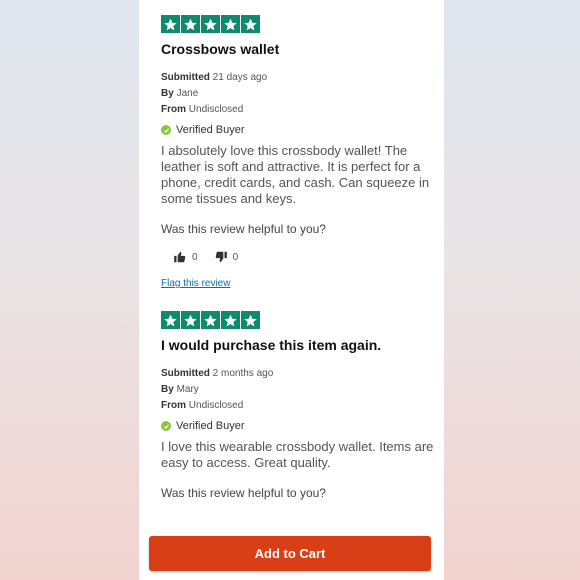  I want to click on author-name: Mary, so click(187, 389).